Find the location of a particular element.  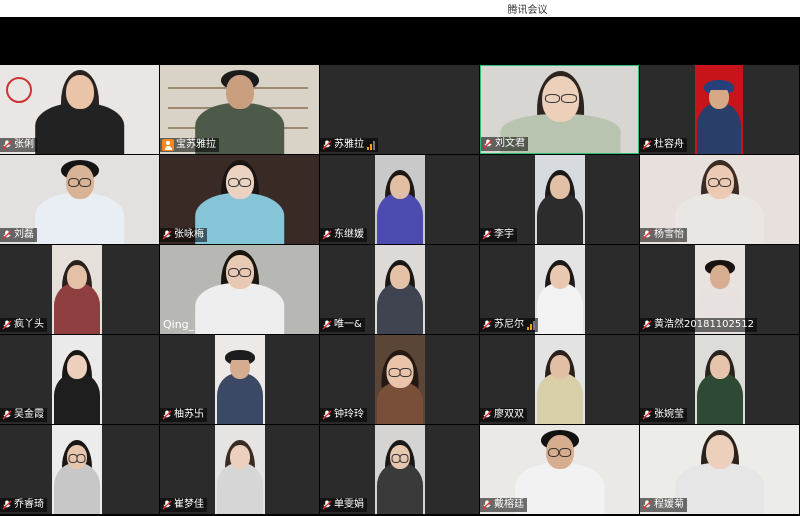

participant-tile: 钟玲玲 is located at coordinates (399, 379).